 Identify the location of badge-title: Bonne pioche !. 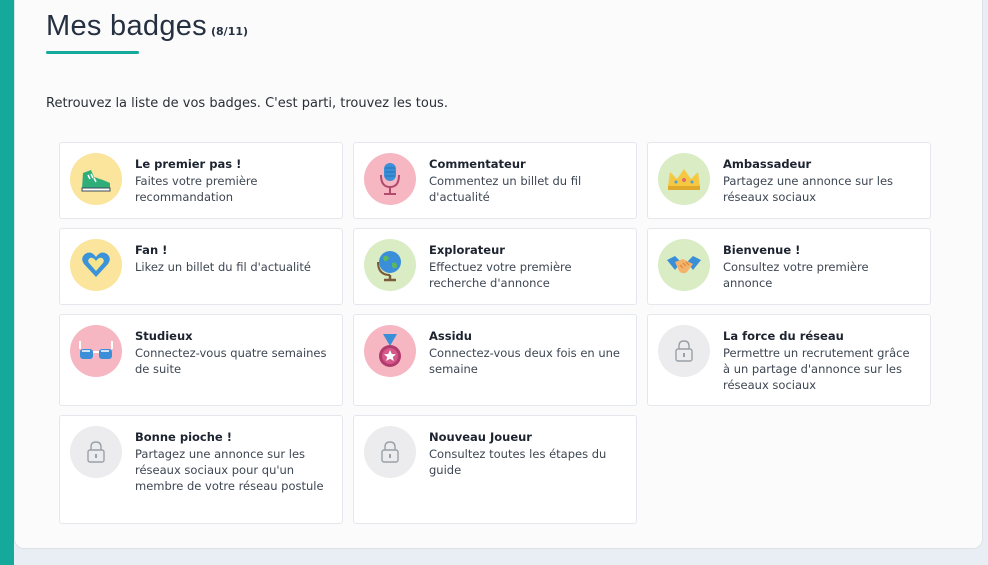
(183, 437).